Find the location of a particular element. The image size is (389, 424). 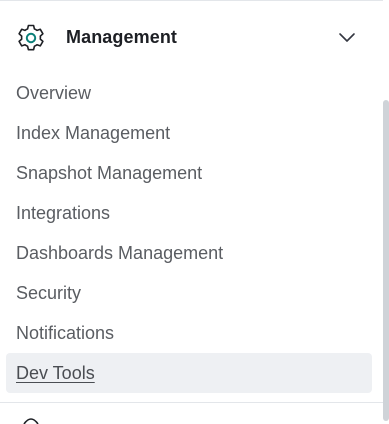

nav-item-label: Index Management is located at coordinates (93, 133).